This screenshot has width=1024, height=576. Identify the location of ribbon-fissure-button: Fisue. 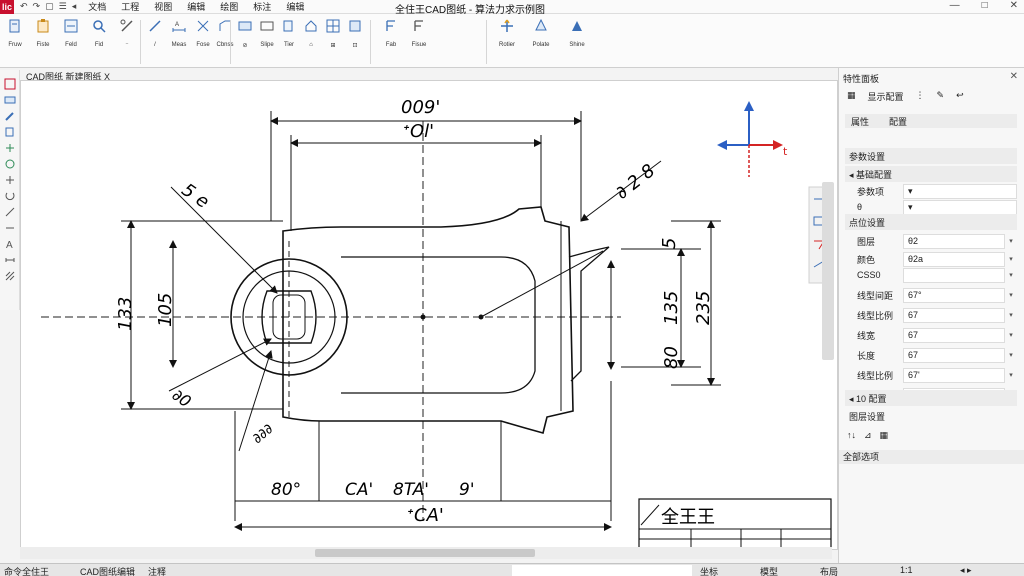
(419, 34).